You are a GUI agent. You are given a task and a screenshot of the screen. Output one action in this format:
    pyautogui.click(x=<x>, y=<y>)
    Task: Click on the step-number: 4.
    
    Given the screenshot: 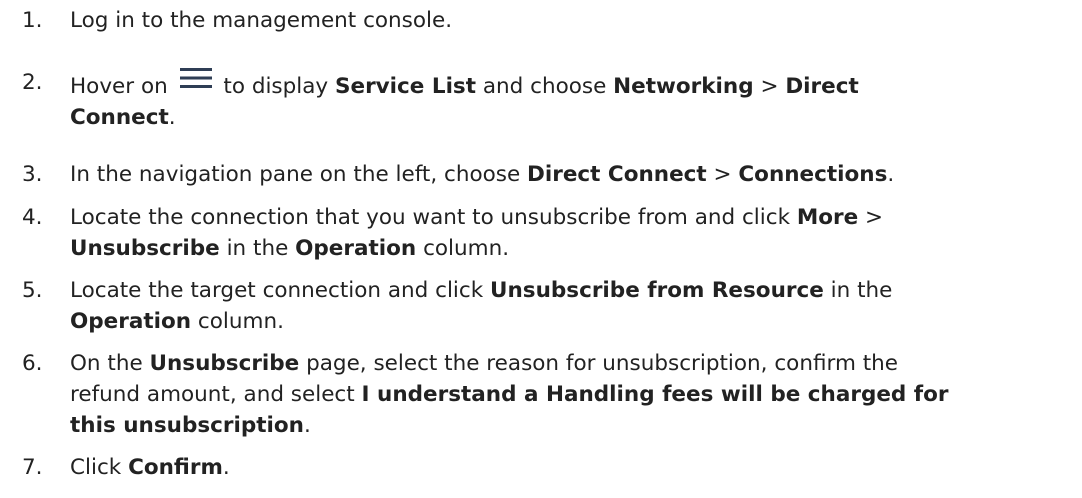 What is the action you would take?
    pyautogui.click(x=32, y=217)
    